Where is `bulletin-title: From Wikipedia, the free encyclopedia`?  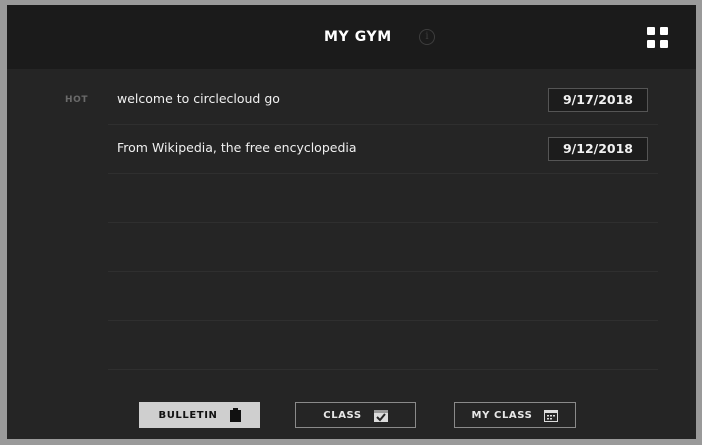 bulletin-title: From Wikipedia, the free encyclopedia is located at coordinates (237, 147).